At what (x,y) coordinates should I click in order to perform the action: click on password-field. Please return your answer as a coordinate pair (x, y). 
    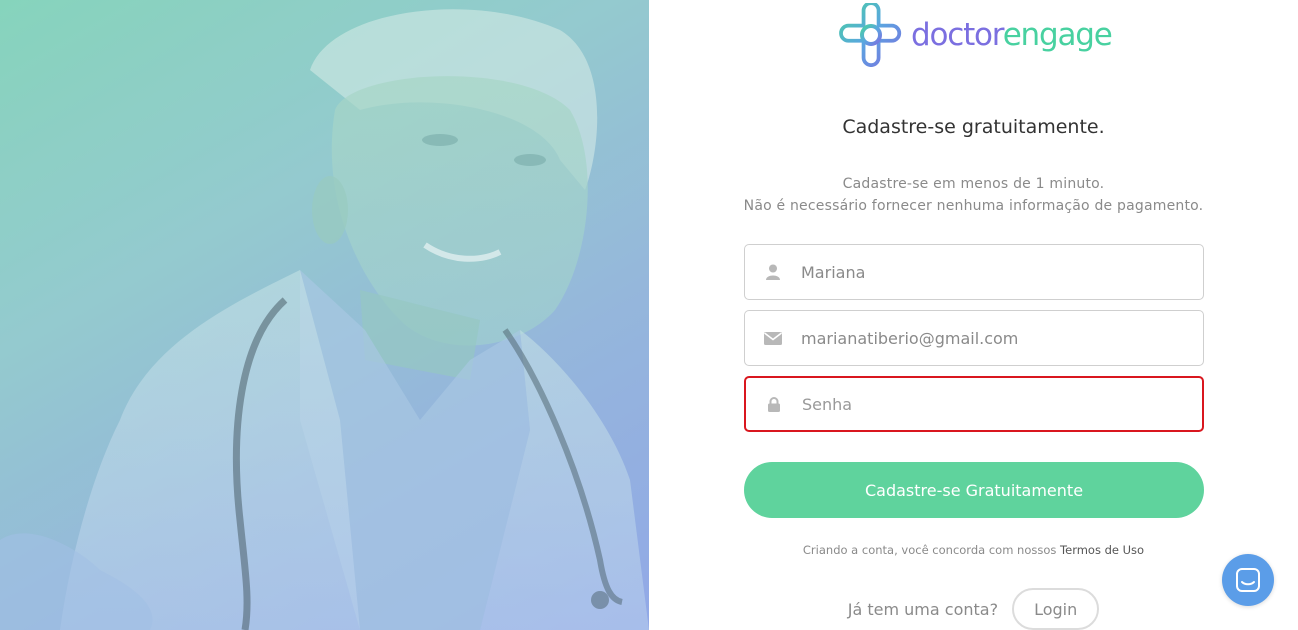
    Looking at the image, I should click on (974, 404).